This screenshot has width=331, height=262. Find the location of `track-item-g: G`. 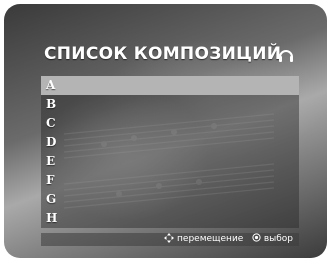

track-item-g: G is located at coordinates (170, 199).